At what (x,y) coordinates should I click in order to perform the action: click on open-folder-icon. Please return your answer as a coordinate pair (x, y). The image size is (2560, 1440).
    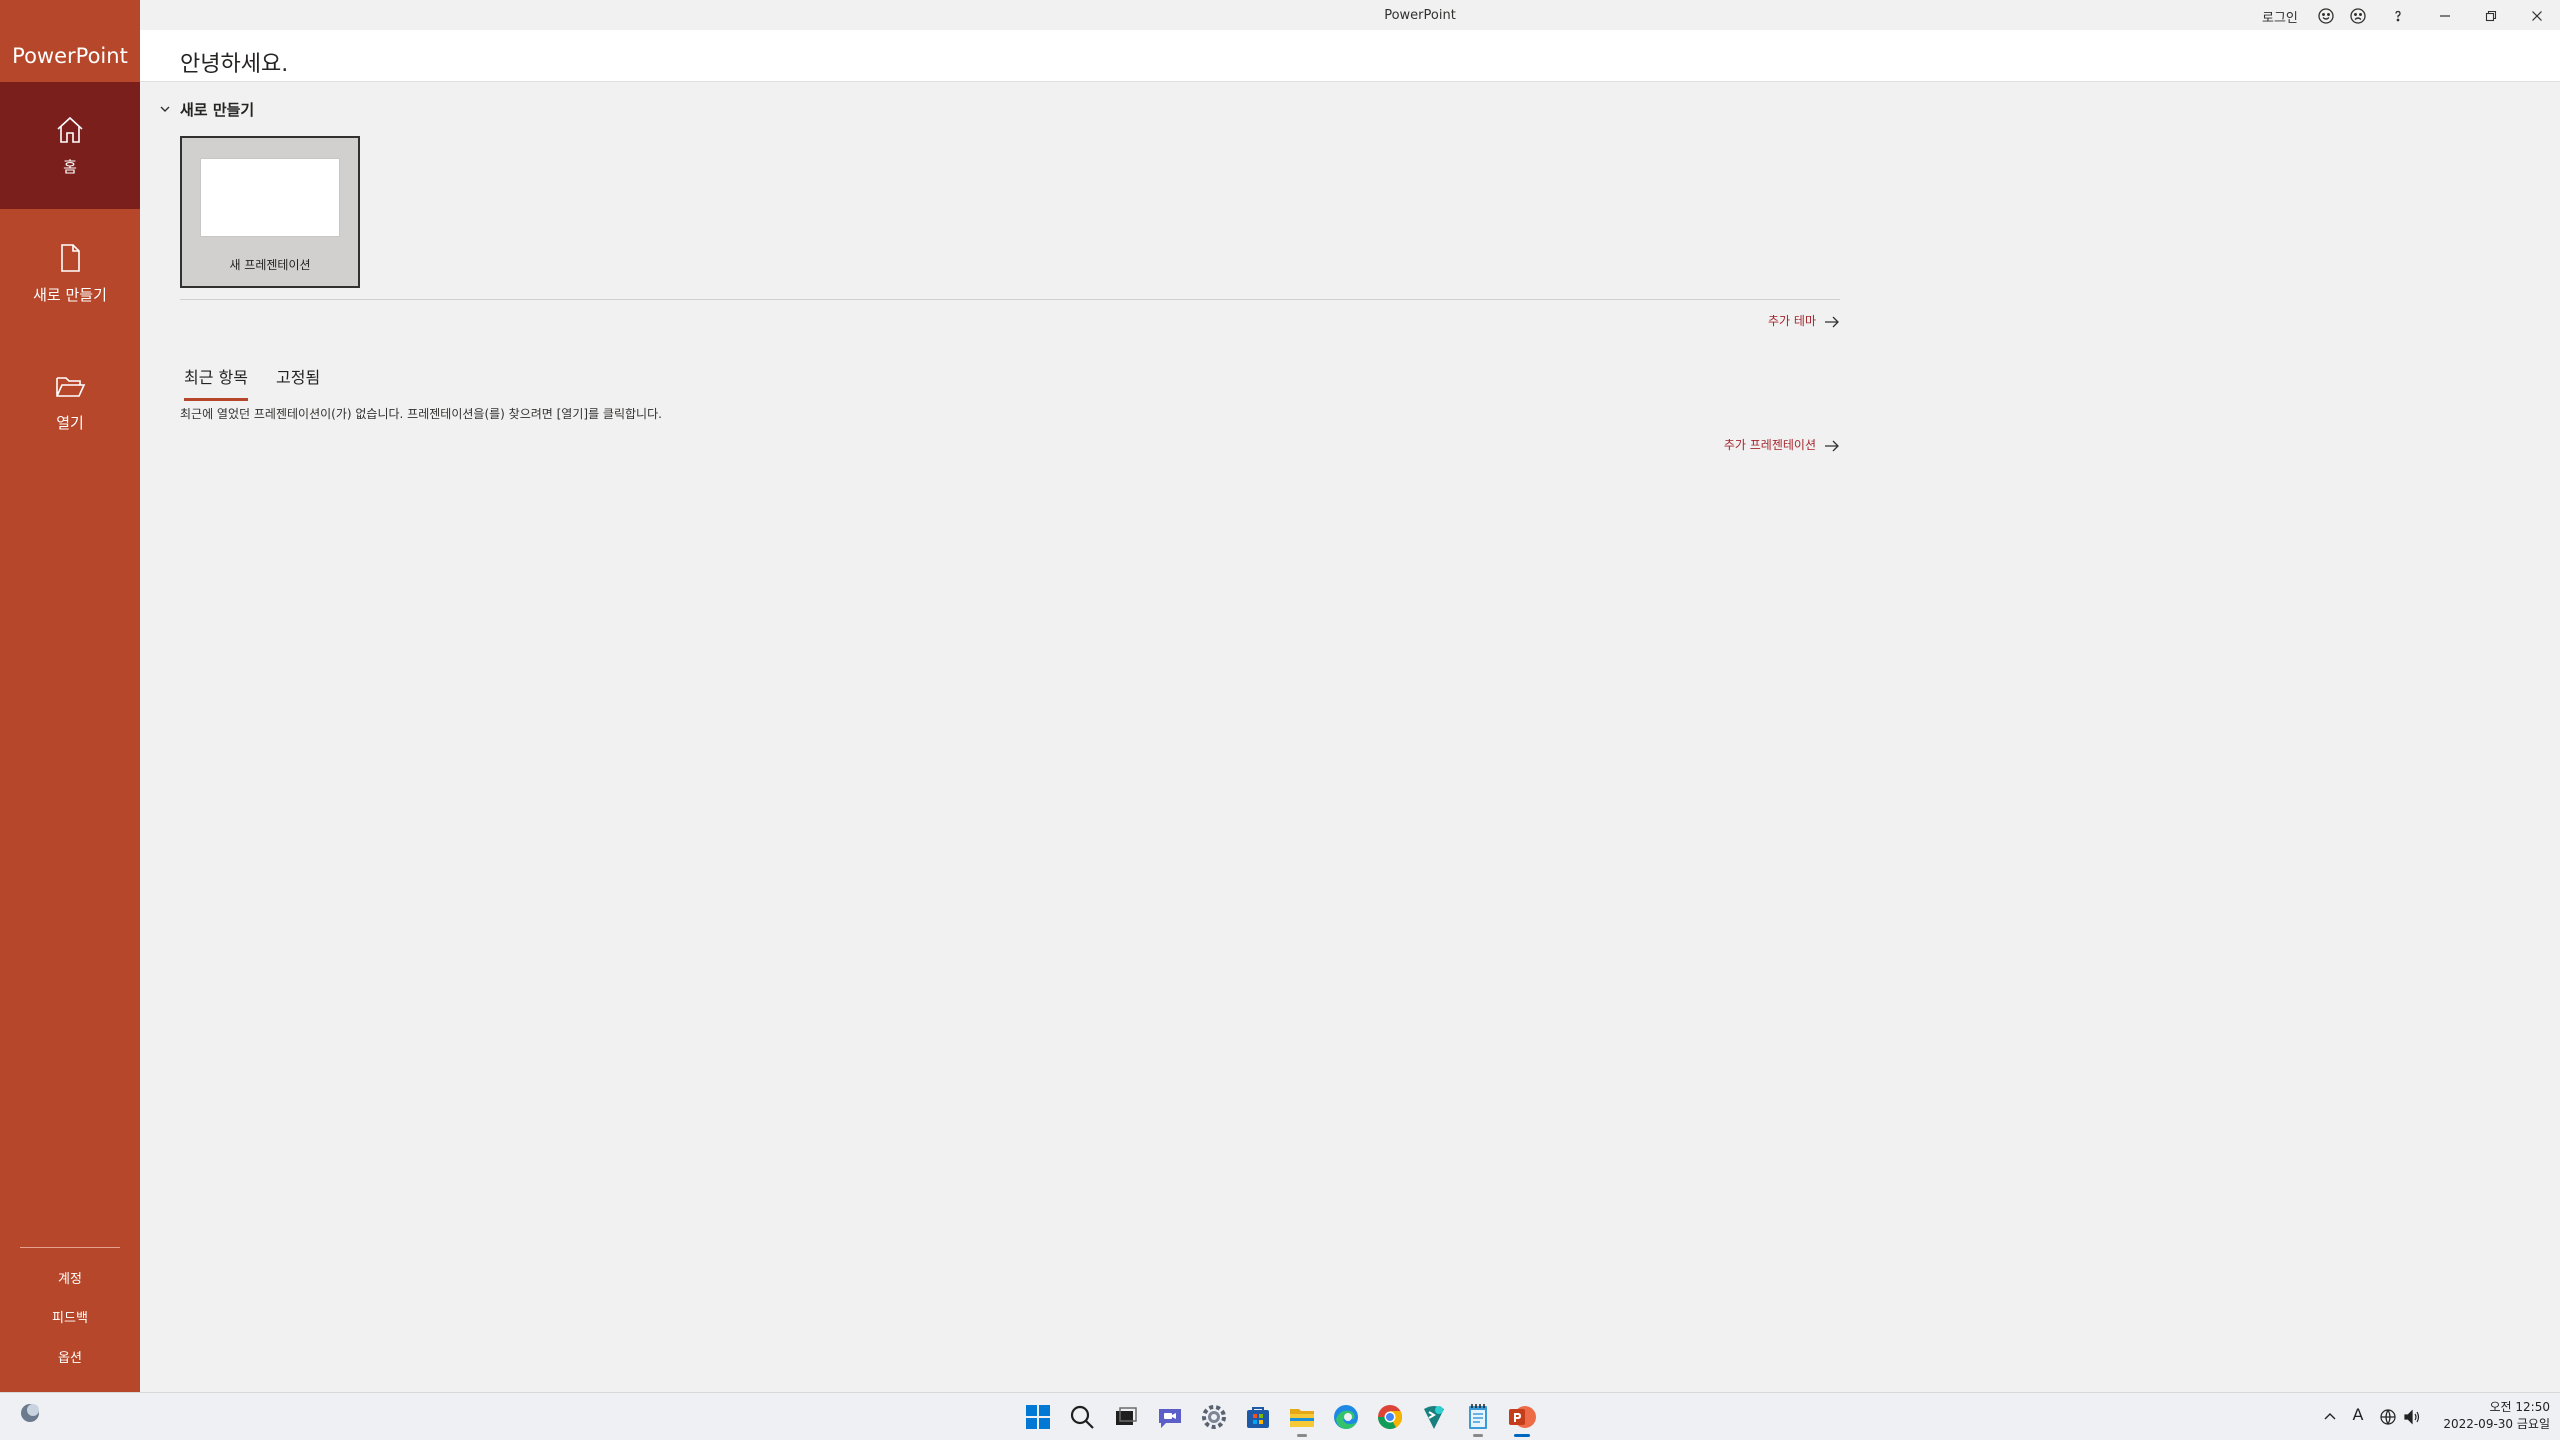
    Looking at the image, I should click on (71, 387).